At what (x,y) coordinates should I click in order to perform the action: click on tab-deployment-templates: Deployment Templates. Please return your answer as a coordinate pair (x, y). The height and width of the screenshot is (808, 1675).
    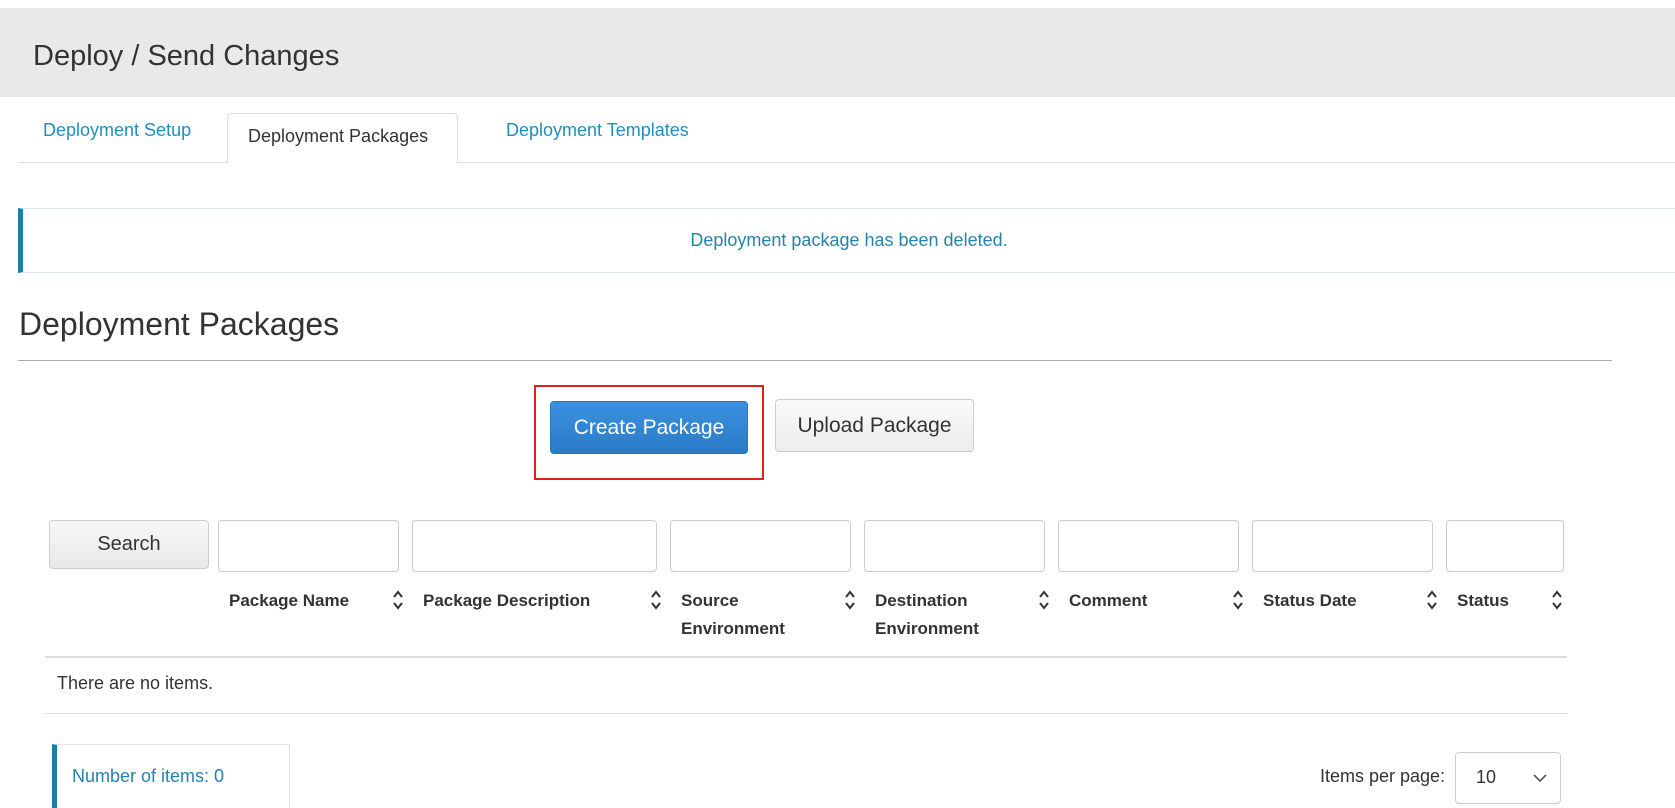
    Looking at the image, I should click on (597, 130).